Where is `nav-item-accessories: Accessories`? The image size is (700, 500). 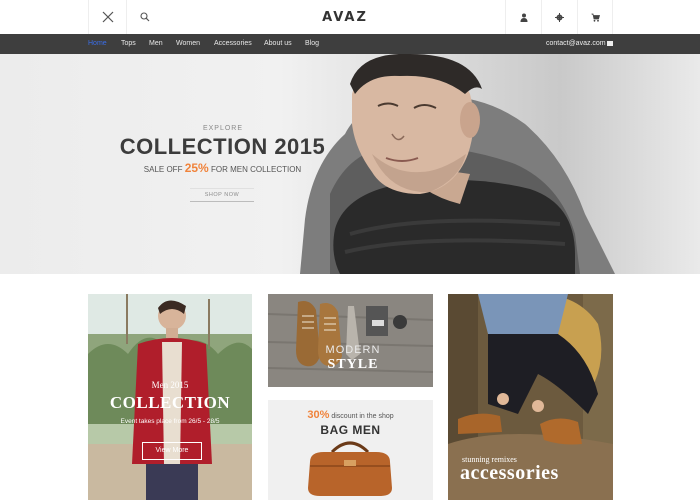 nav-item-accessories: Accessories is located at coordinates (233, 44).